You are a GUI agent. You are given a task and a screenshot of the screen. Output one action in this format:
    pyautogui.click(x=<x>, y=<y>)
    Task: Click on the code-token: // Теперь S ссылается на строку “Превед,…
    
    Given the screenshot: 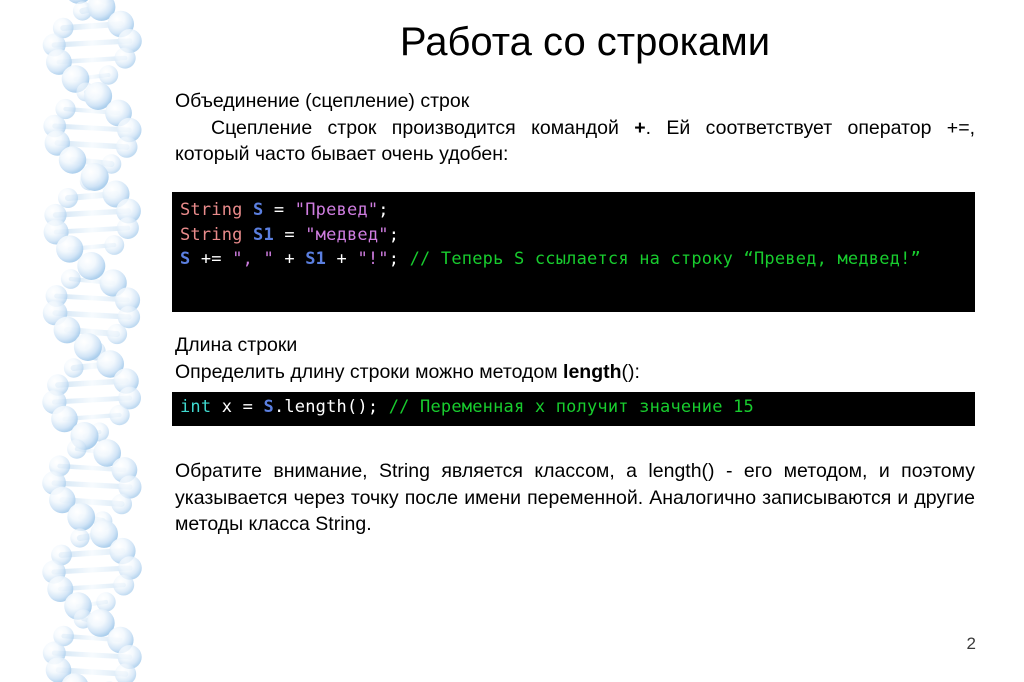 What is the action you would take?
    pyautogui.click(x=665, y=259)
    